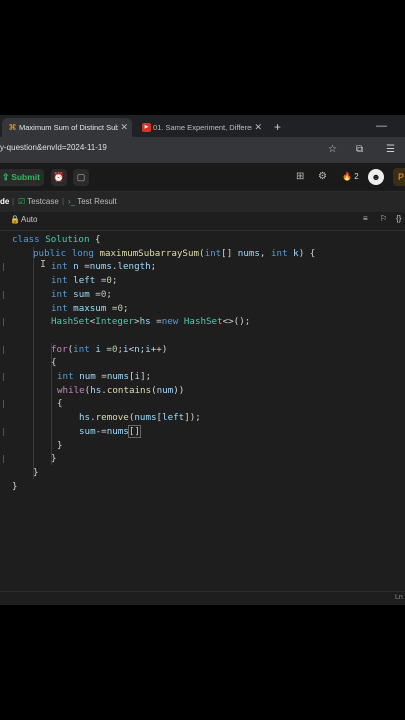  I want to click on minimize-icon: —, so click(381, 126).